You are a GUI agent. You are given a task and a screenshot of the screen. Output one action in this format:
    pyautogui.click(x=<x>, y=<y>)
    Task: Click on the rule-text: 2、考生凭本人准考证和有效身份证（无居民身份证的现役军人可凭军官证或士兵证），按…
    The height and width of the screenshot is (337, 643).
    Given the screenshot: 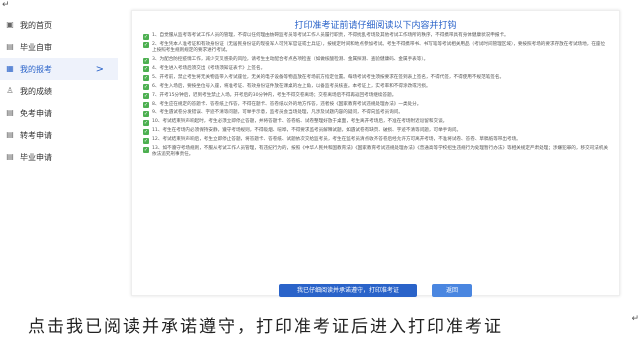 What is the action you would take?
    pyautogui.click(x=379, y=47)
    